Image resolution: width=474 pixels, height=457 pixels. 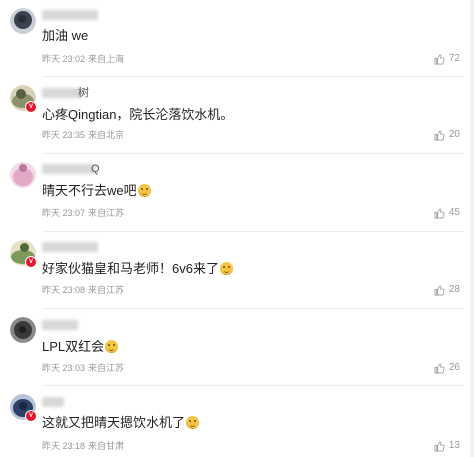 I want to click on comment-text: 这就又把晴天摁饮水机了, so click(x=121, y=423).